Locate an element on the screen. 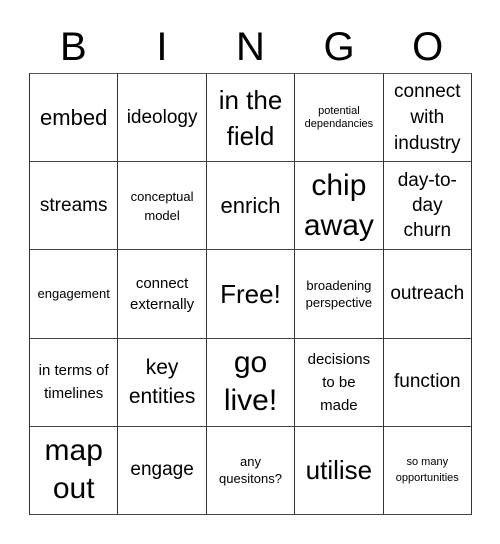 The height and width of the screenshot is (544, 500). cell-text: outreach is located at coordinates (427, 293).